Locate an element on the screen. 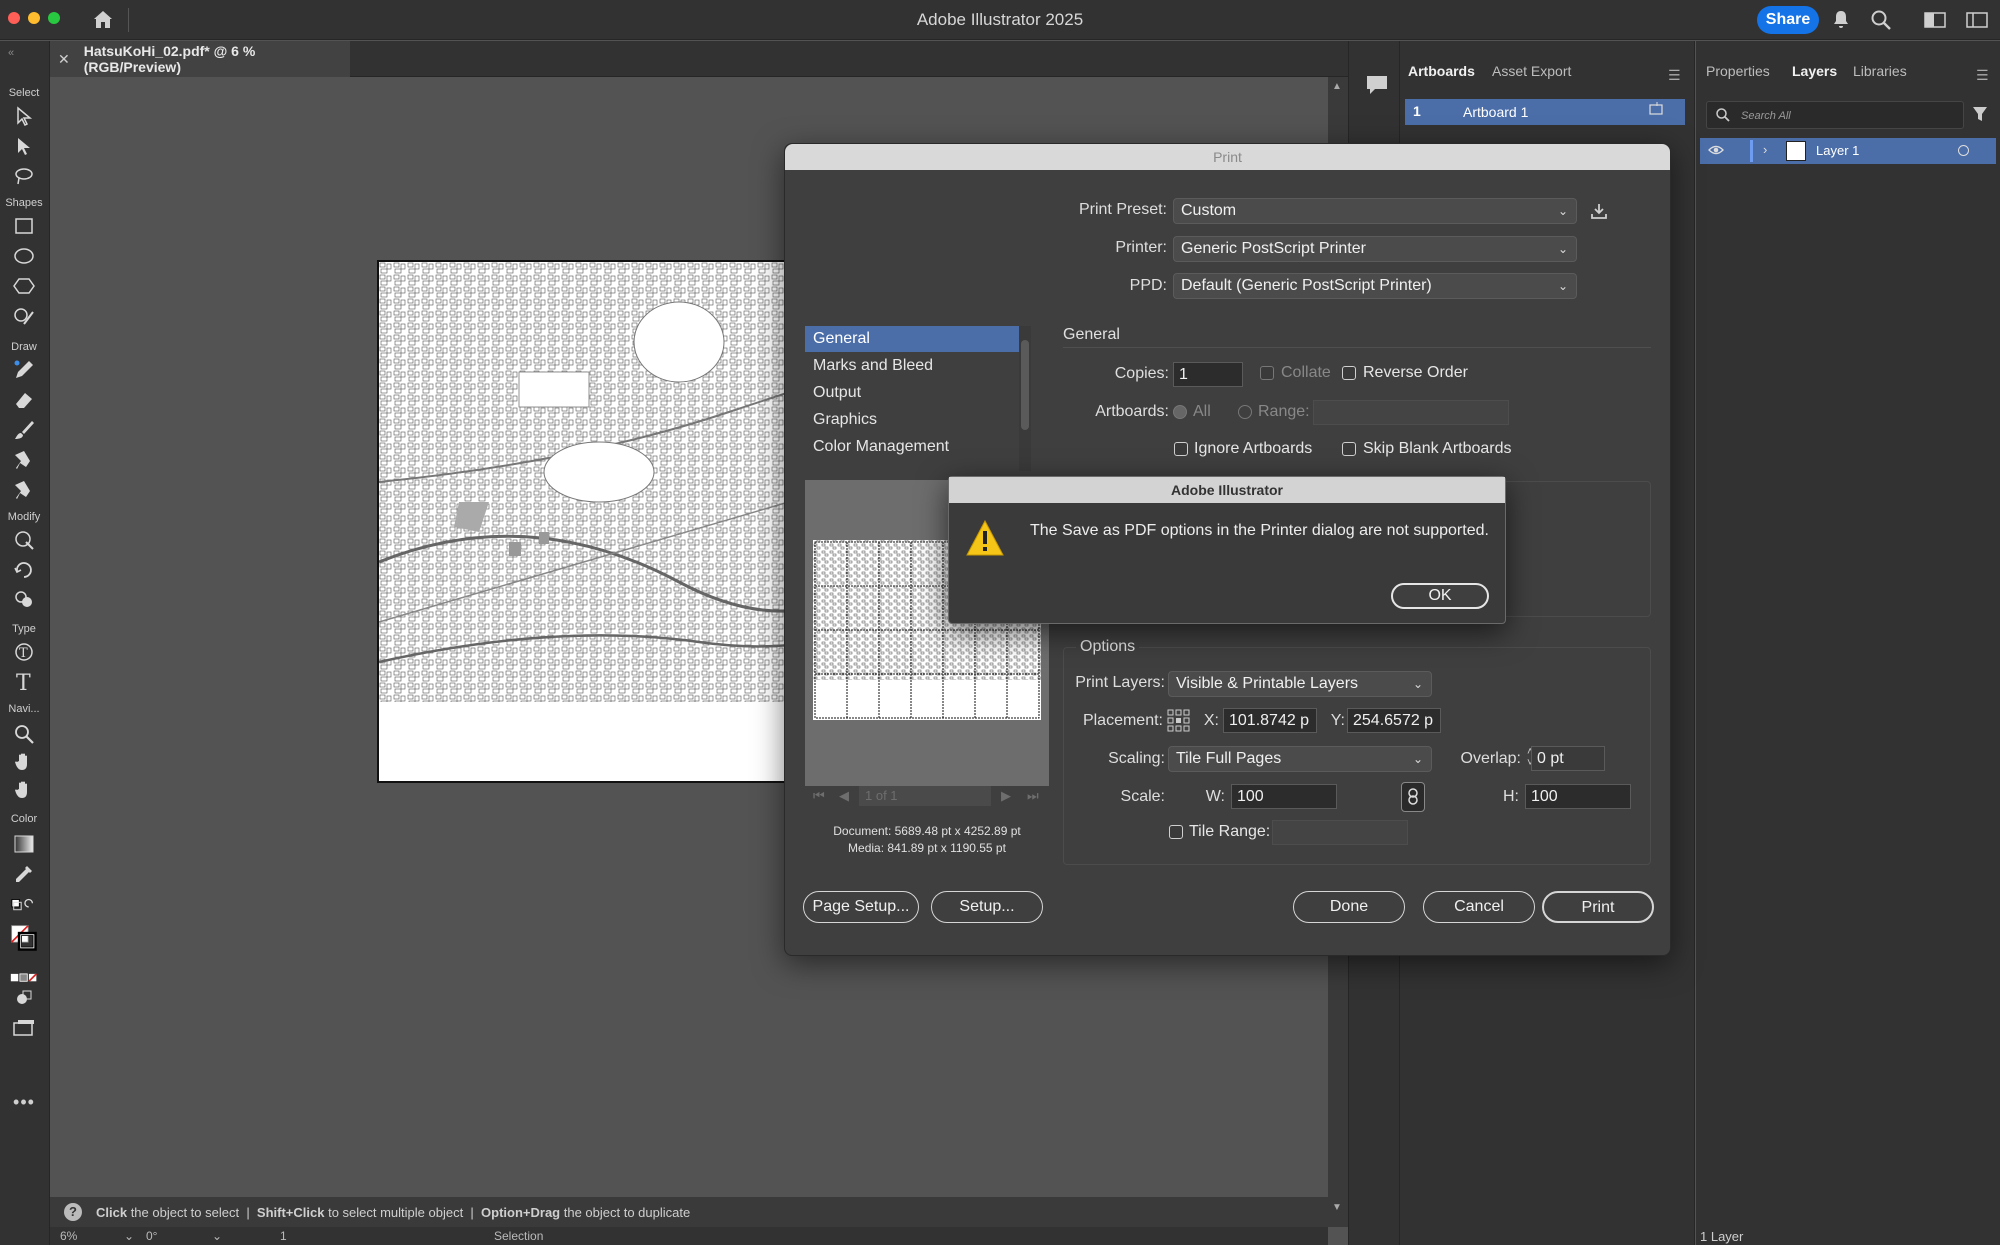 This screenshot has width=2000, height=1245. next-page-icon: ▶ is located at coordinates (1006, 796).